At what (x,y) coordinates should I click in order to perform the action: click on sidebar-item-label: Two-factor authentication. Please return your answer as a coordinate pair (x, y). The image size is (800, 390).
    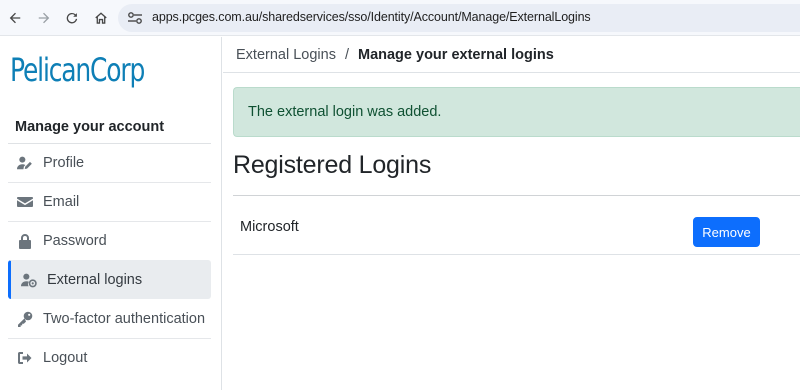
    Looking at the image, I should click on (124, 319).